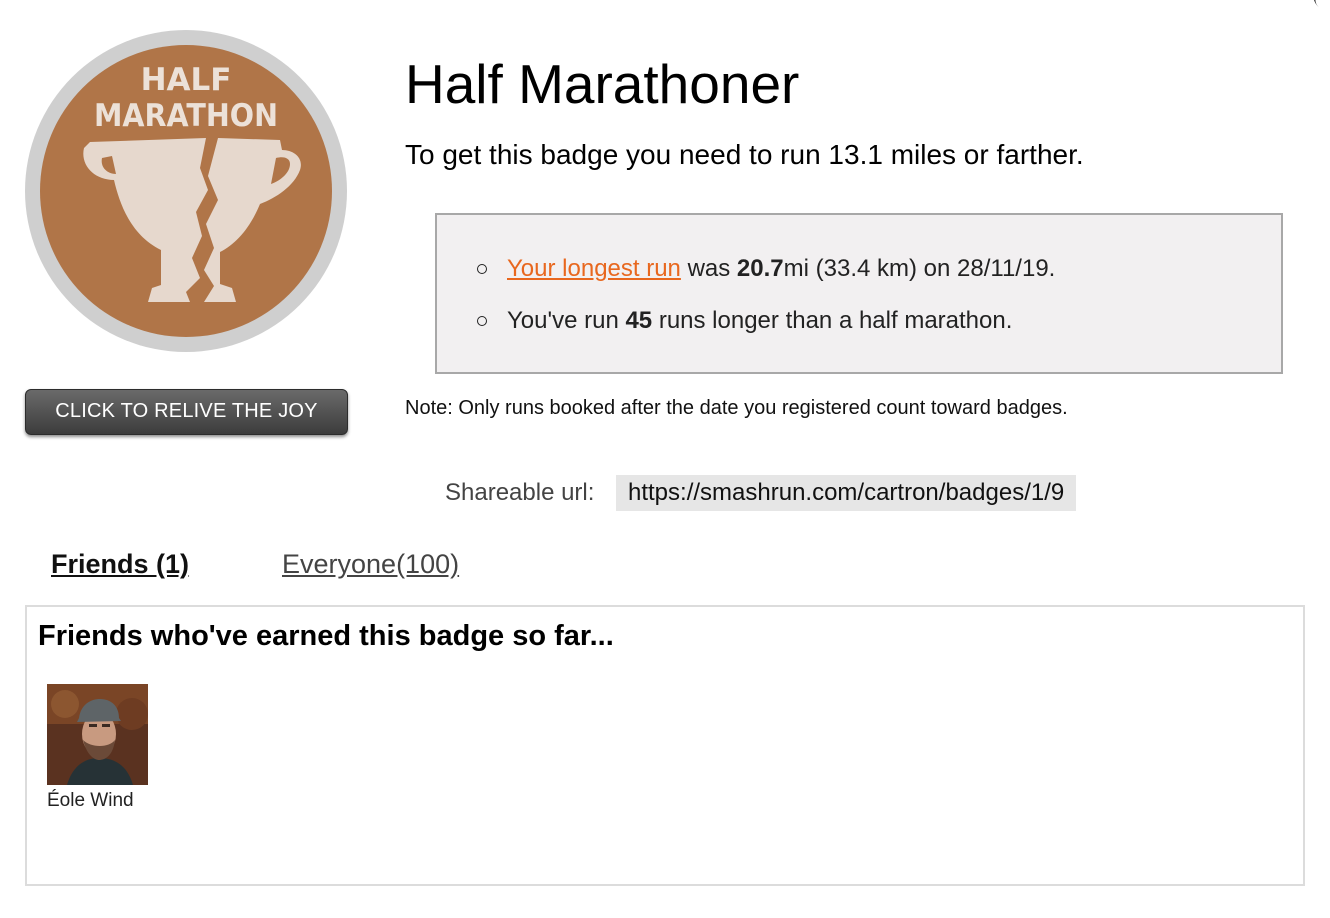 The height and width of the screenshot is (918, 1330). What do you see at coordinates (708, 268) in the screenshot?
I see `longest-run-was: was` at bounding box center [708, 268].